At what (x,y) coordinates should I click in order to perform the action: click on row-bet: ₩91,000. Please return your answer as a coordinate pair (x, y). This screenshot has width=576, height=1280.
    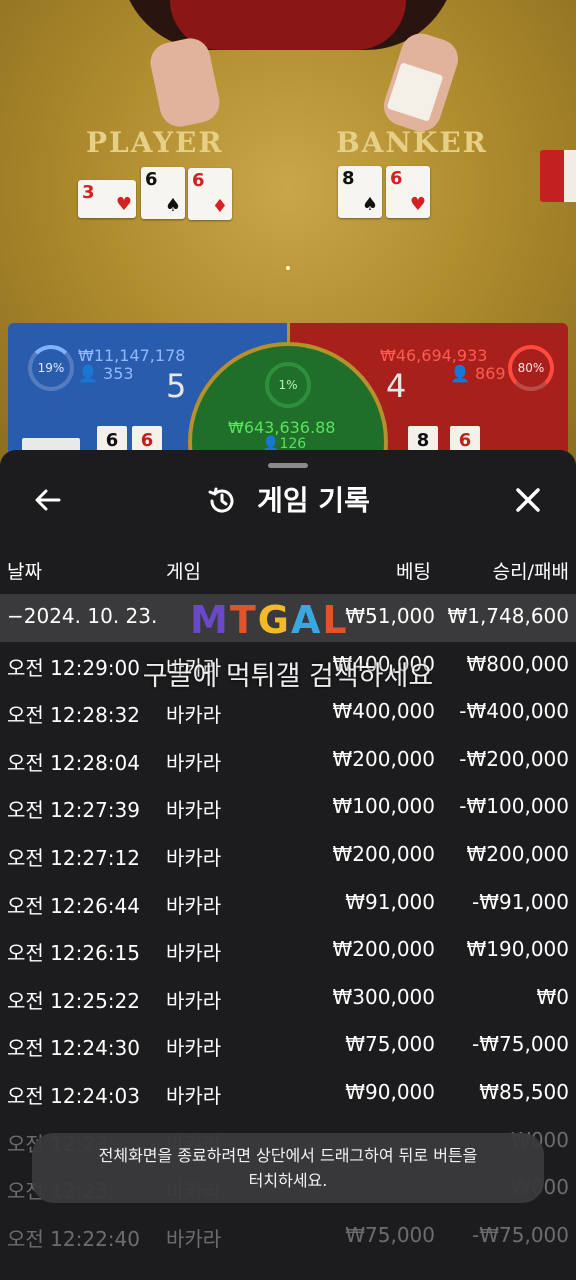
    Looking at the image, I should click on (390, 901).